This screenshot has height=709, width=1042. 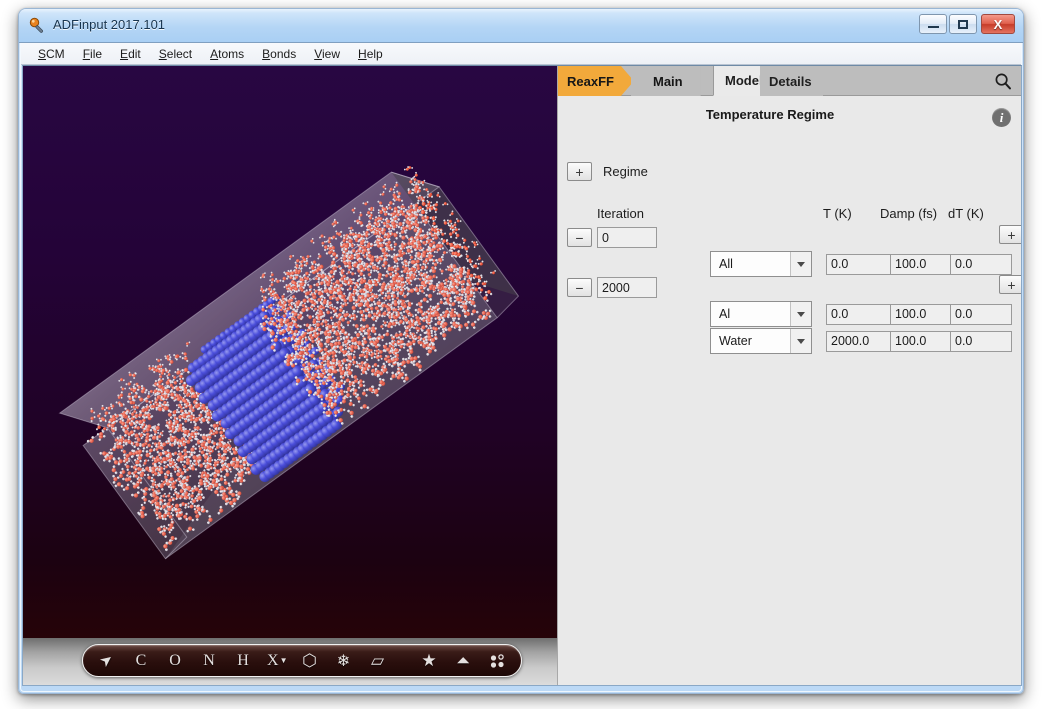 What do you see at coordinates (36, 25) in the screenshot?
I see `app-wand-icon` at bounding box center [36, 25].